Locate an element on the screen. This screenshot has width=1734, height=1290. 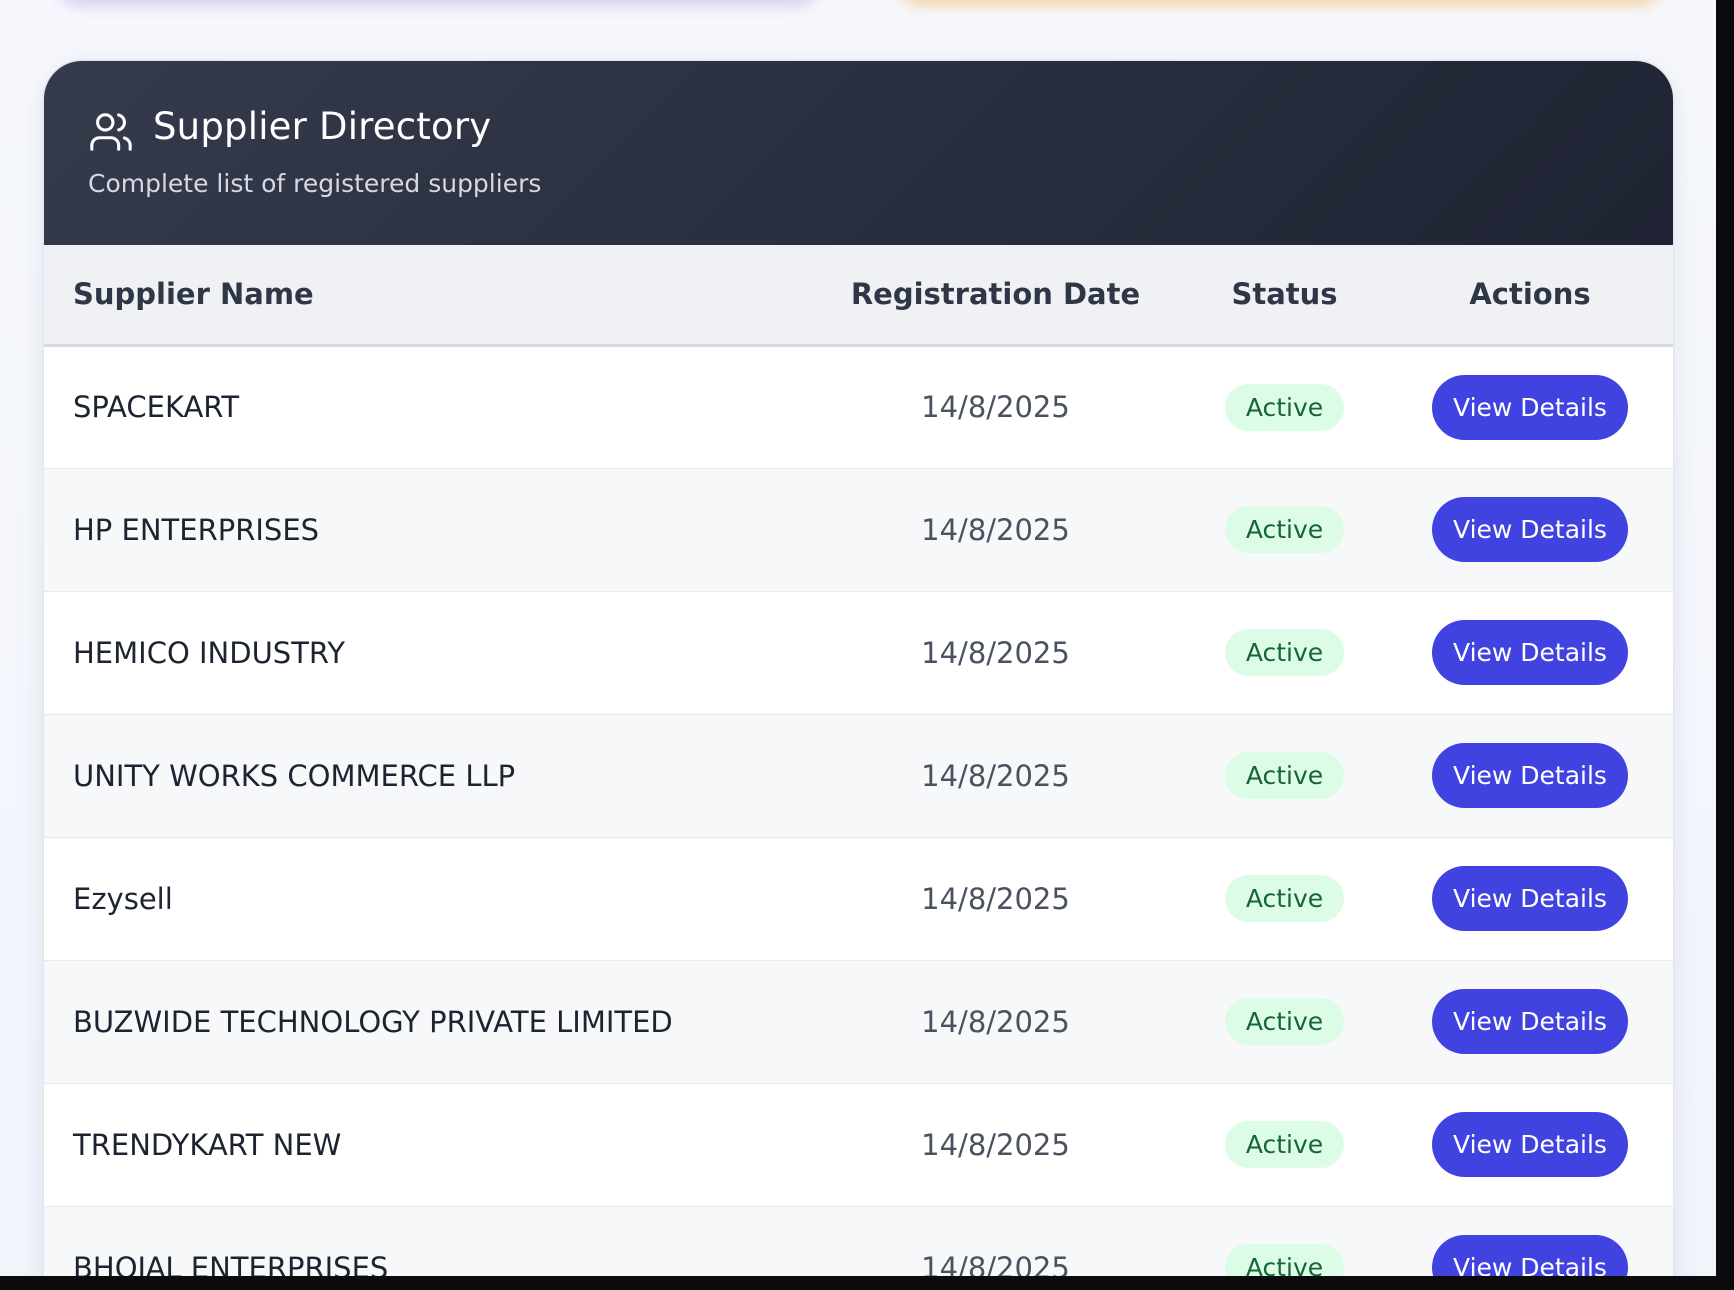
supplier-name: UNITY WORKS COMMERCE LLP is located at coordinates (294, 775).